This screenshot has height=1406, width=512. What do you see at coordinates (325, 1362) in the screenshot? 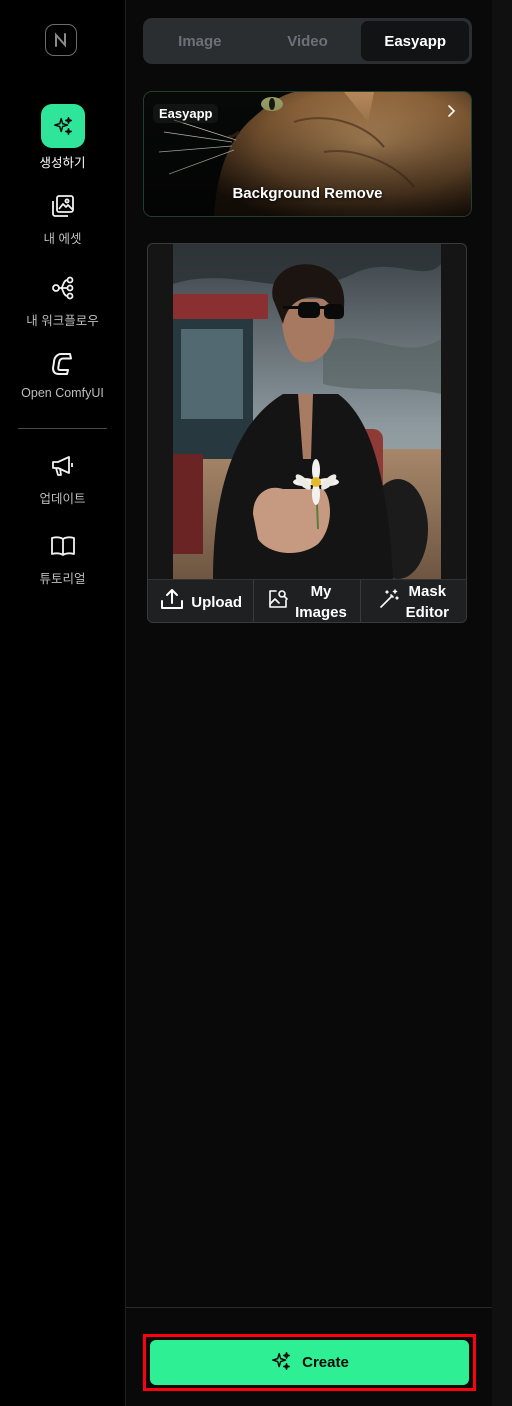
I see `create-button-label: Create` at bounding box center [325, 1362].